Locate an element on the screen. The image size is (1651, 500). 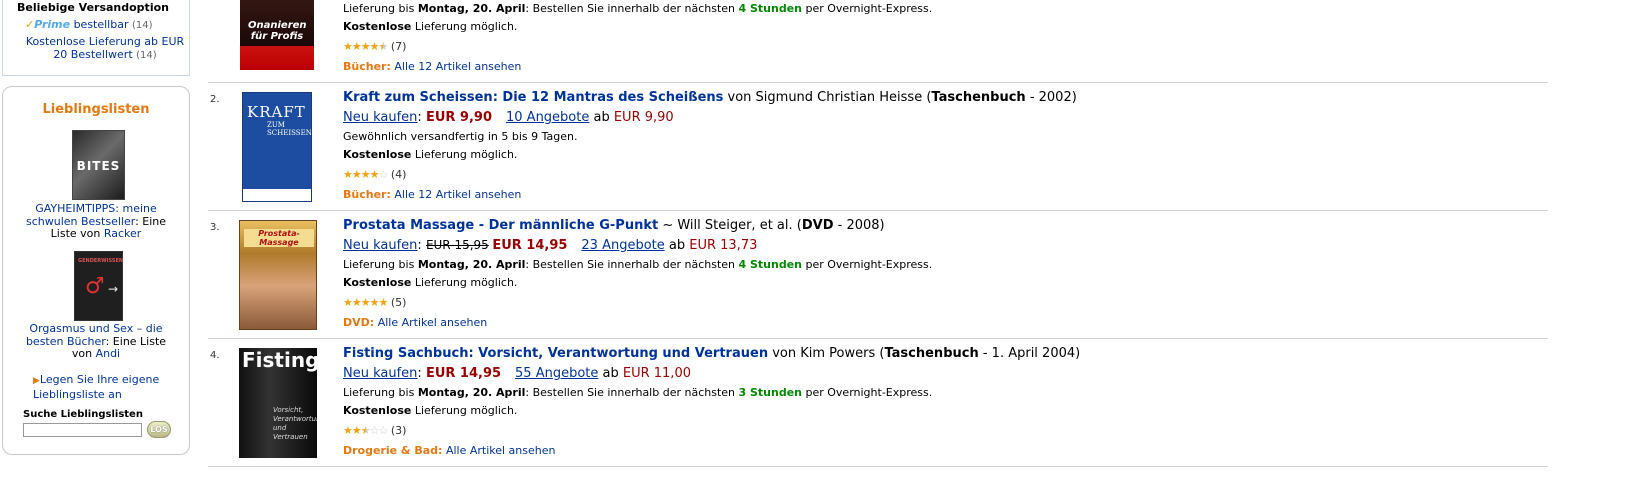
rating-line: ★★★★★ (7) is located at coordinates (374, 46).